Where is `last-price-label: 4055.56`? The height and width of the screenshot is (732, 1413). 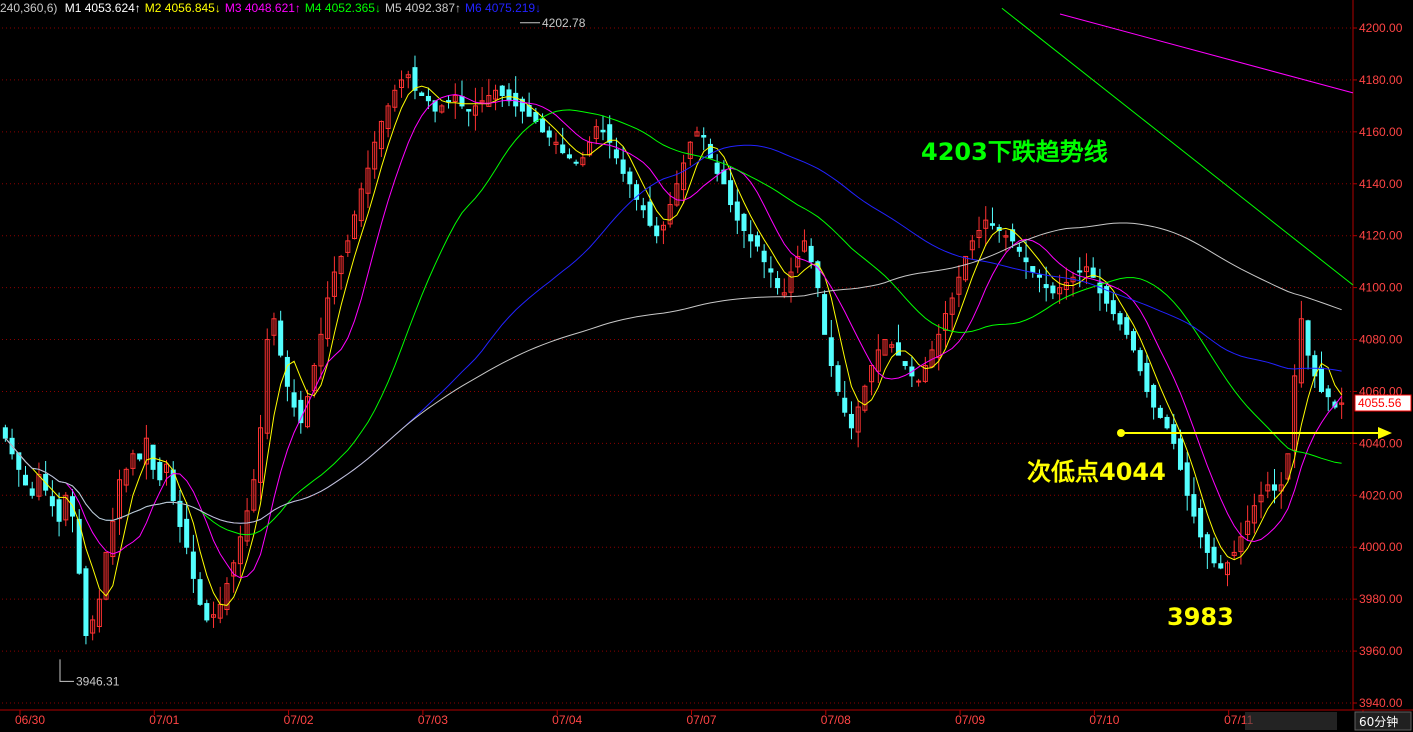 last-price-label: 4055.56 is located at coordinates (1380, 403).